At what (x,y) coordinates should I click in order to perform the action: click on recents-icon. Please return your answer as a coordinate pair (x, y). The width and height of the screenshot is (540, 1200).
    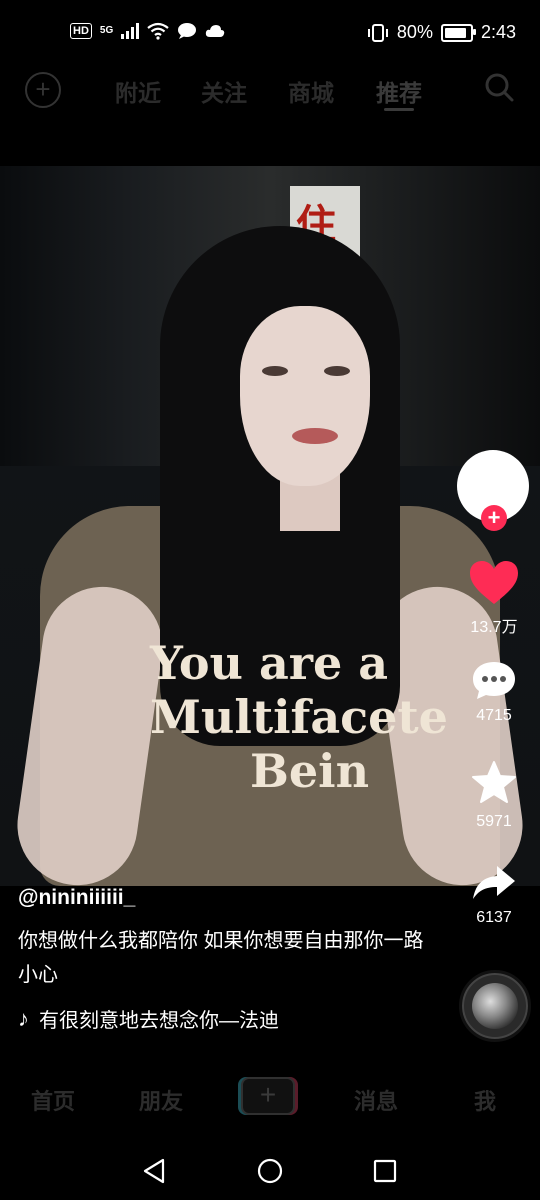
    Looking at the image, I should click on (385, 1171).